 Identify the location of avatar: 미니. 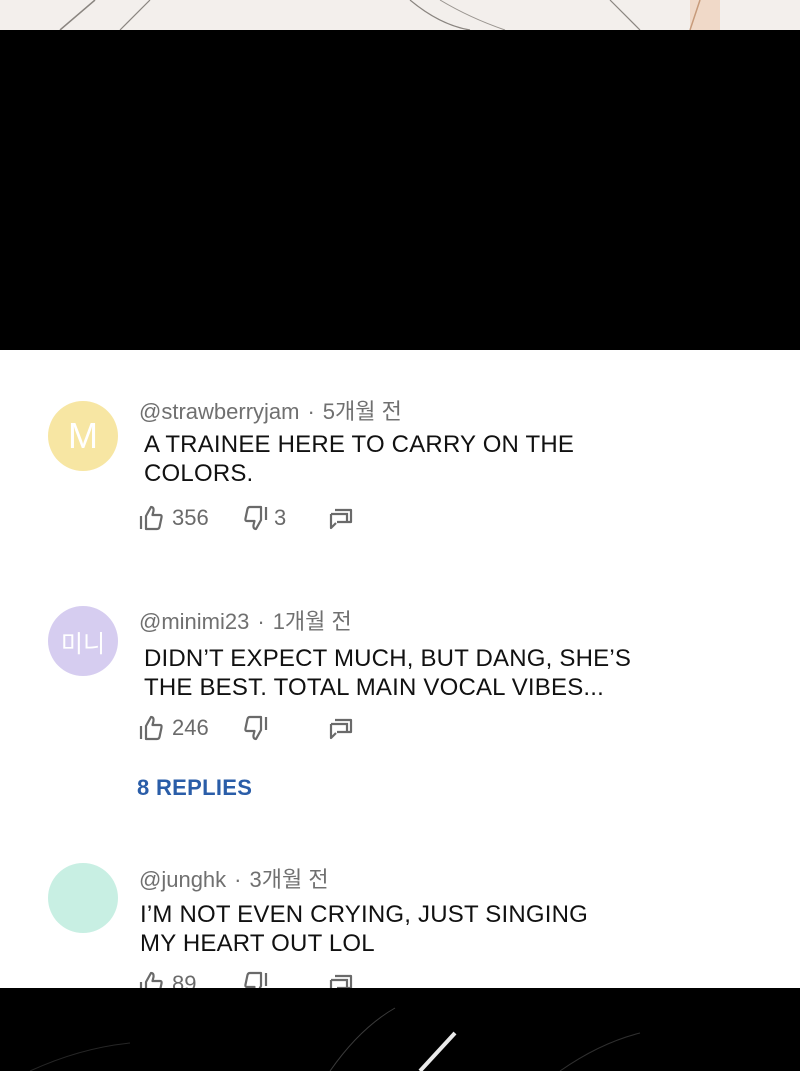
(83, 641).